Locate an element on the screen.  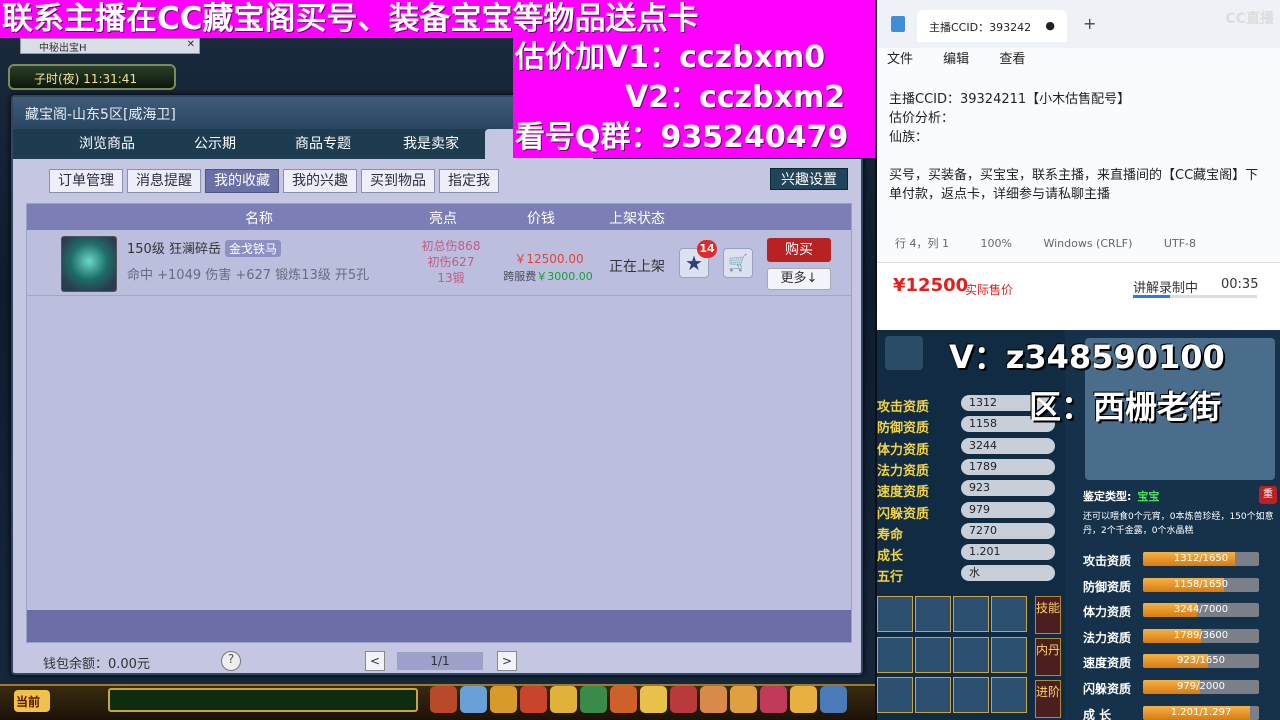
new-tab-icon: + is located at coordinates (1089, 23).